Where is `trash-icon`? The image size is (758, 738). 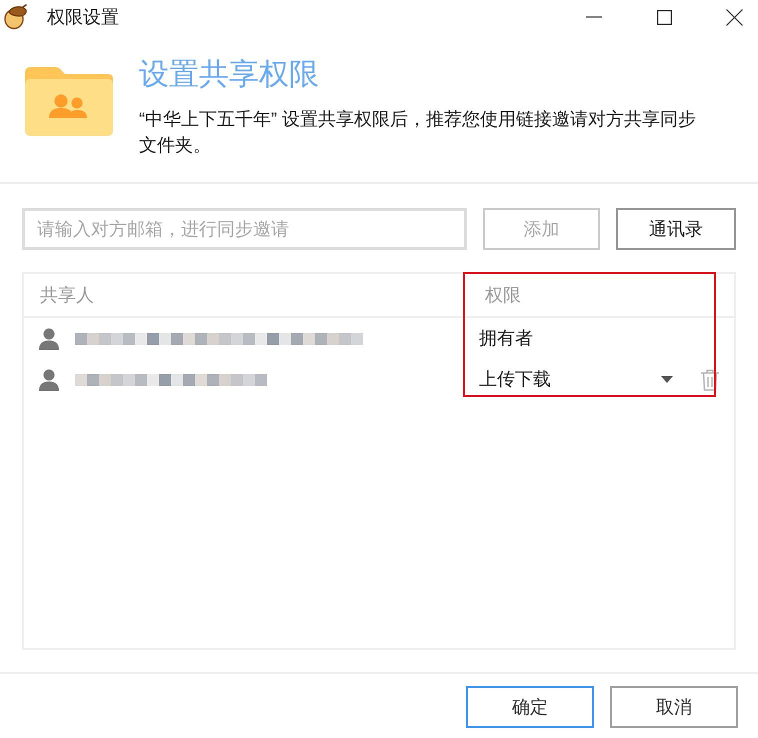
trash-icon is located at coordinates (710, 379).